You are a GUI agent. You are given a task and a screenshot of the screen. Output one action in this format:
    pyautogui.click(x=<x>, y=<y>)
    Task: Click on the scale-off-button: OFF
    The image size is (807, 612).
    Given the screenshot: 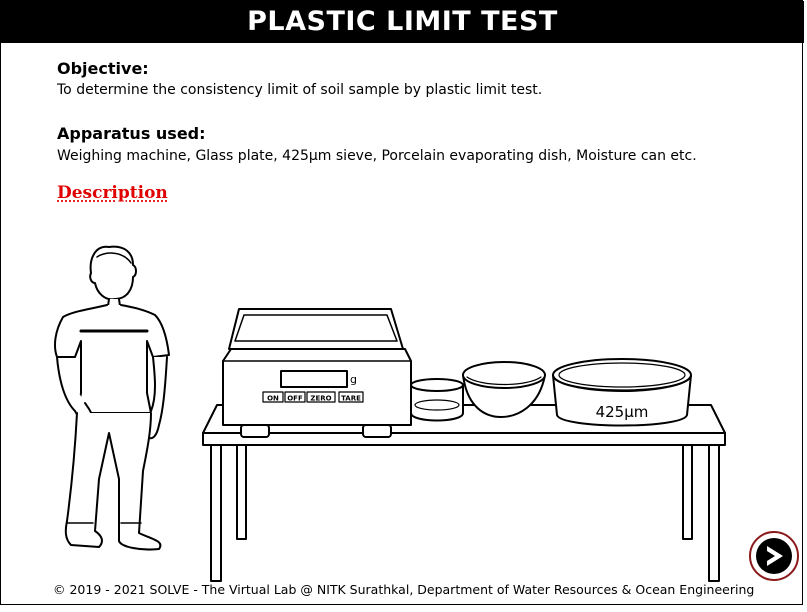 What is the action you would take?
    pyautogui.click(x=295, y=399)
    